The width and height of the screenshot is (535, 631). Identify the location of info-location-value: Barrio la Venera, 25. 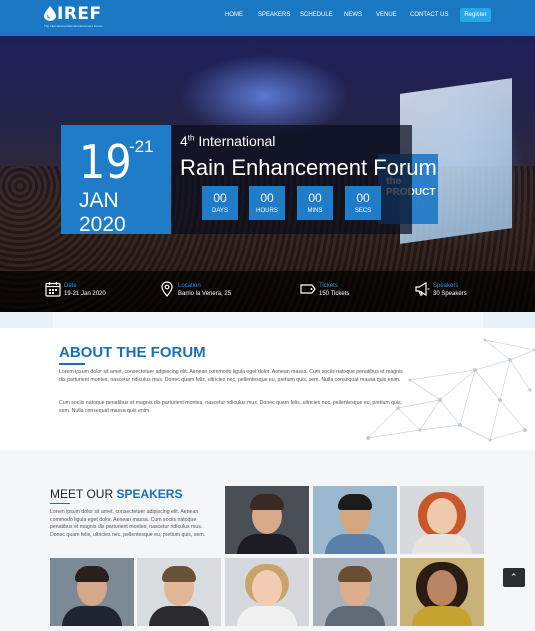
(205, 294).